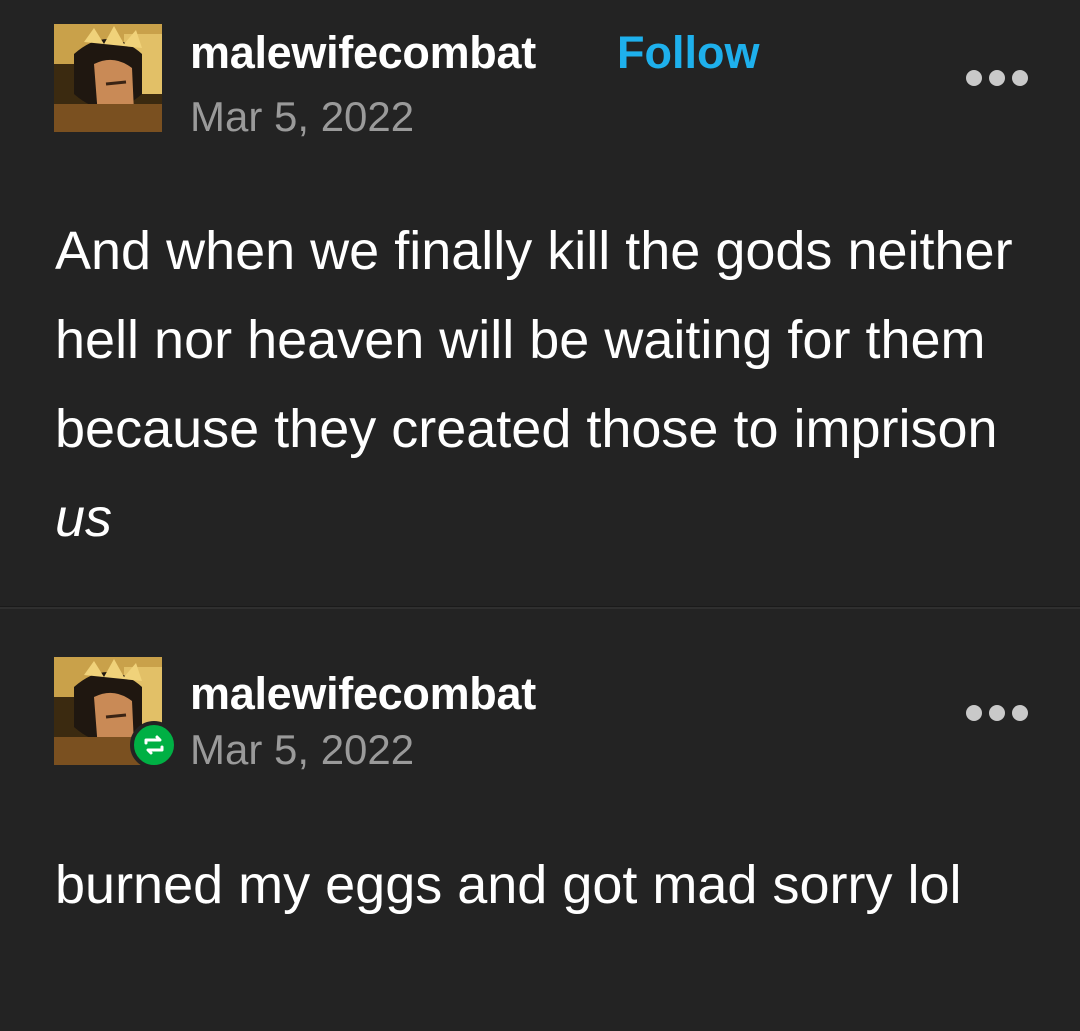 Image resolution: width=1080 pixels, height=1031 pixels. I want to click on post-body-text: burned my eggs and got mad sorry lol, so click(508, 885).